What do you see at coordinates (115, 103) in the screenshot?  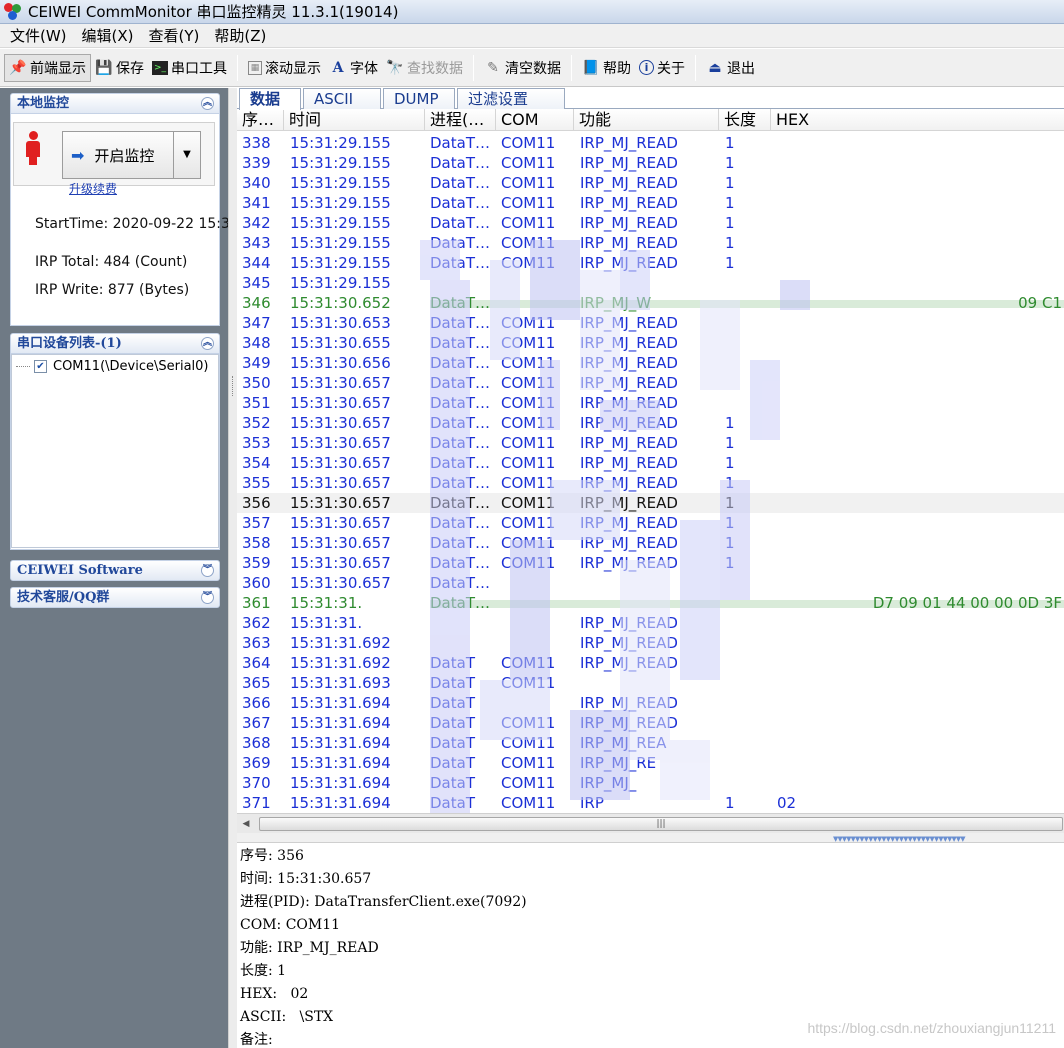 I see `local-monitor-header: 本地监控 ︽` at bounding box center [115, 103].